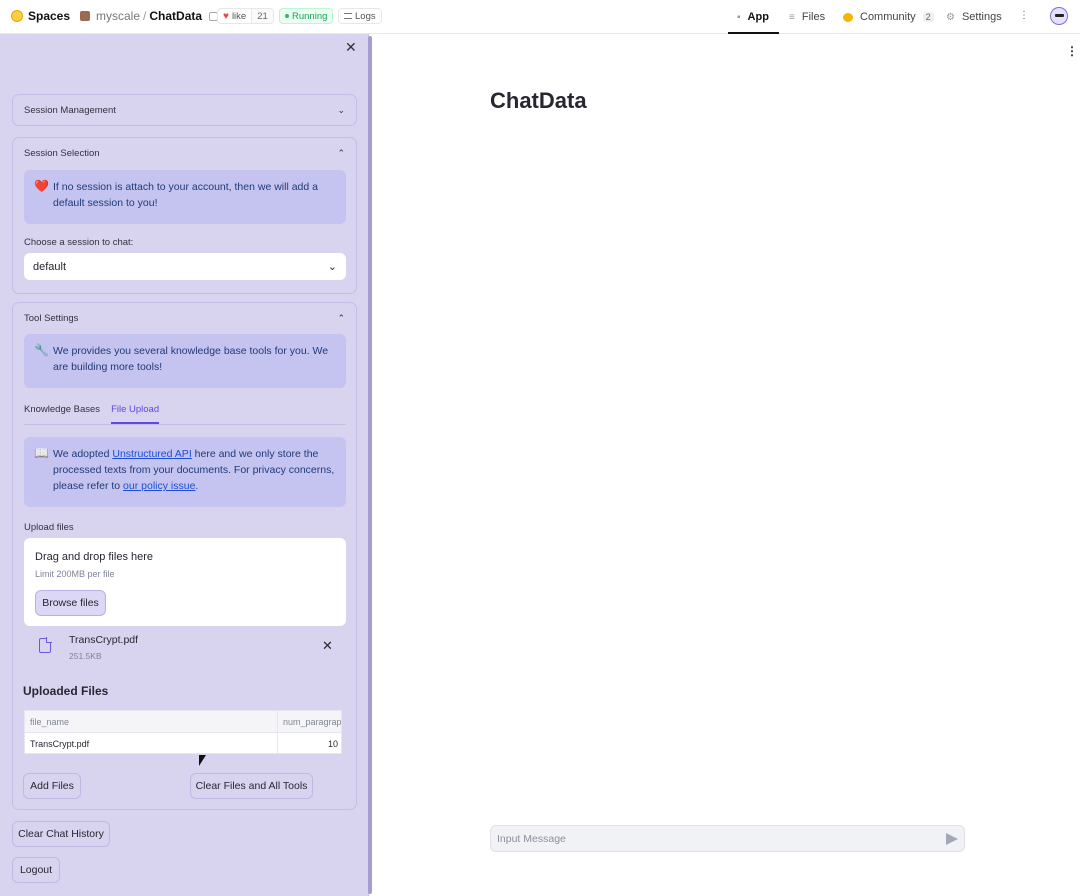  Describe the element at coordinates (184, 318) in the screenshot. I see `tool-settings-header: Tool Settings ⌃` at that location.